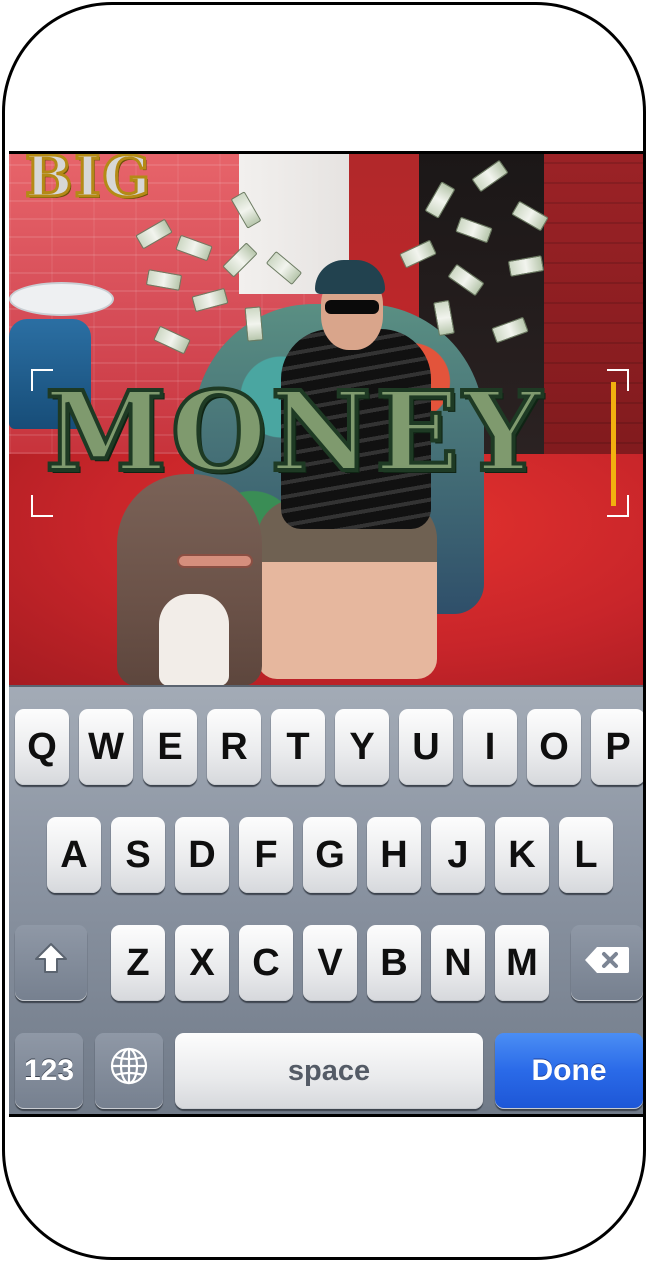 The image size is (648, 1262). Describe the element at coordinates (330, 443) in the screenshot. I see `text-selection-frame` at that location.